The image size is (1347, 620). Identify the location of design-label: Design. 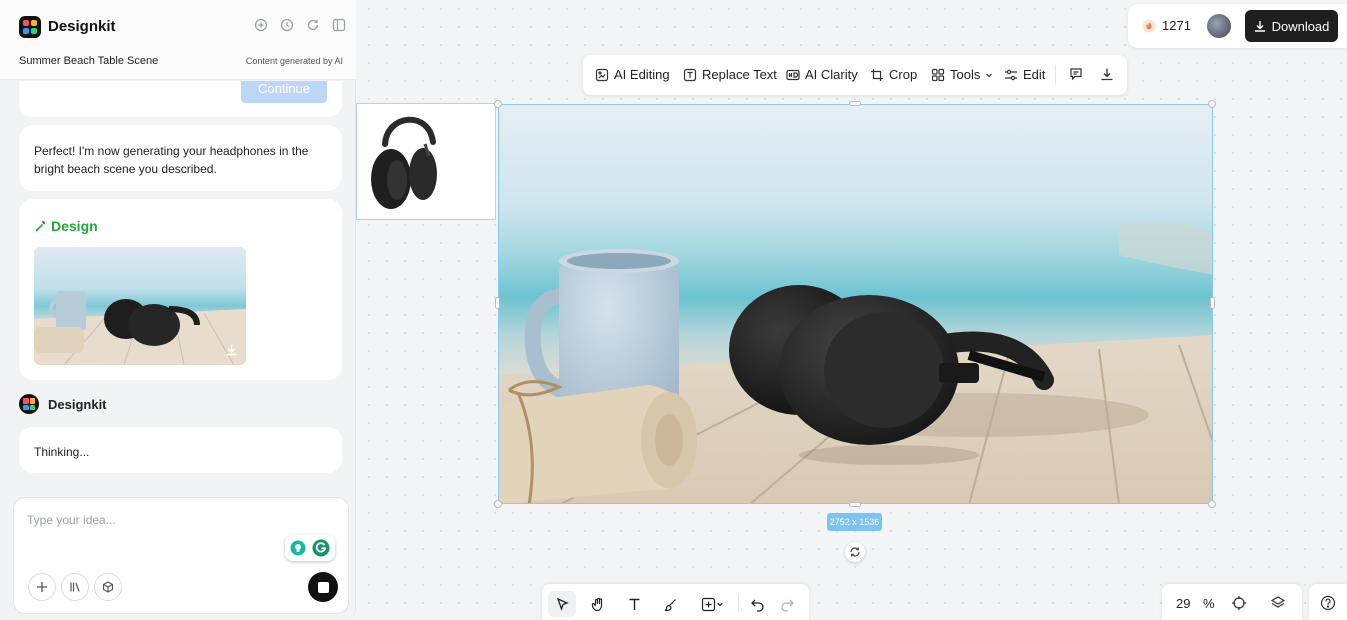
(66, 226).